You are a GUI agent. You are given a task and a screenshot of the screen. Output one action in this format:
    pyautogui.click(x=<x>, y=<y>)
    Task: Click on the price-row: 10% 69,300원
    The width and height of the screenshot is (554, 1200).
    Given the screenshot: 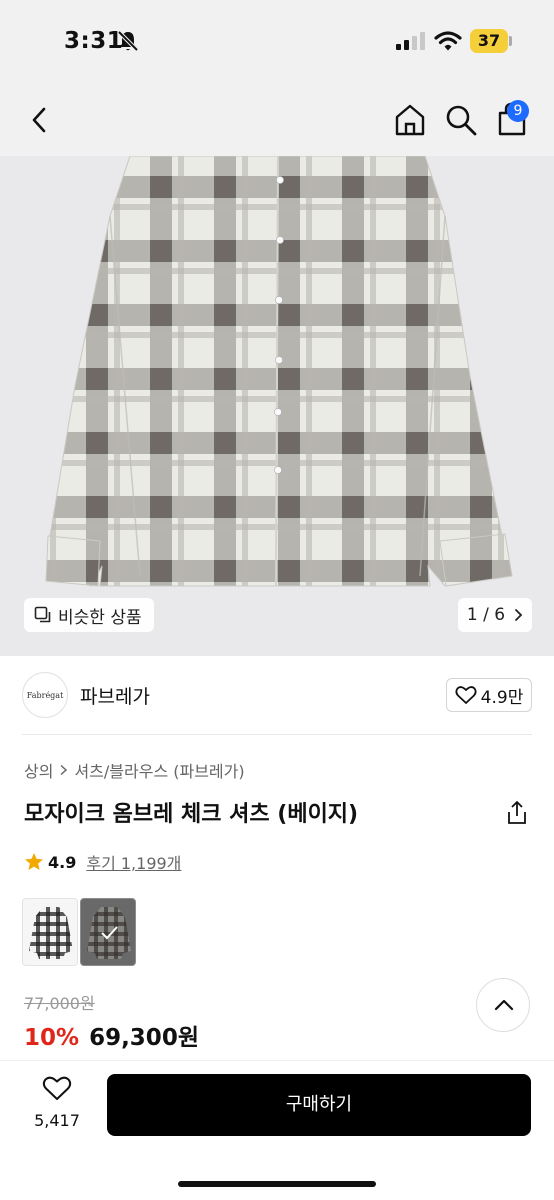 What is the action you would take?
    pyautogui.click(x=111, y=1035)
    